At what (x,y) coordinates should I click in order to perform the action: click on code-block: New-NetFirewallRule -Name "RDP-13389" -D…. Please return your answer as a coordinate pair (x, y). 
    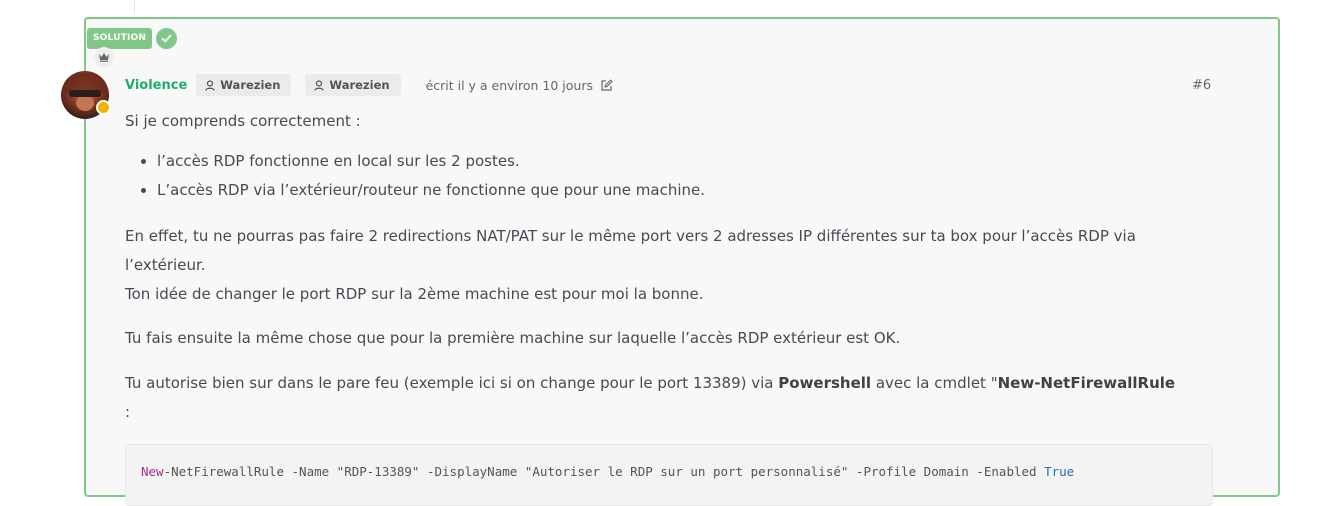
    Looking at the image, I should click on (669, 475).